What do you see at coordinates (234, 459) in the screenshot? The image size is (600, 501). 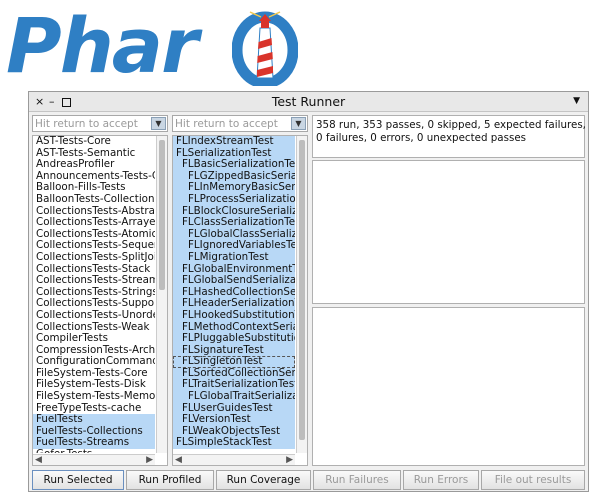 I see `class-list-hscrollbar: ◀ ▶` at bounding box center [234, 459].